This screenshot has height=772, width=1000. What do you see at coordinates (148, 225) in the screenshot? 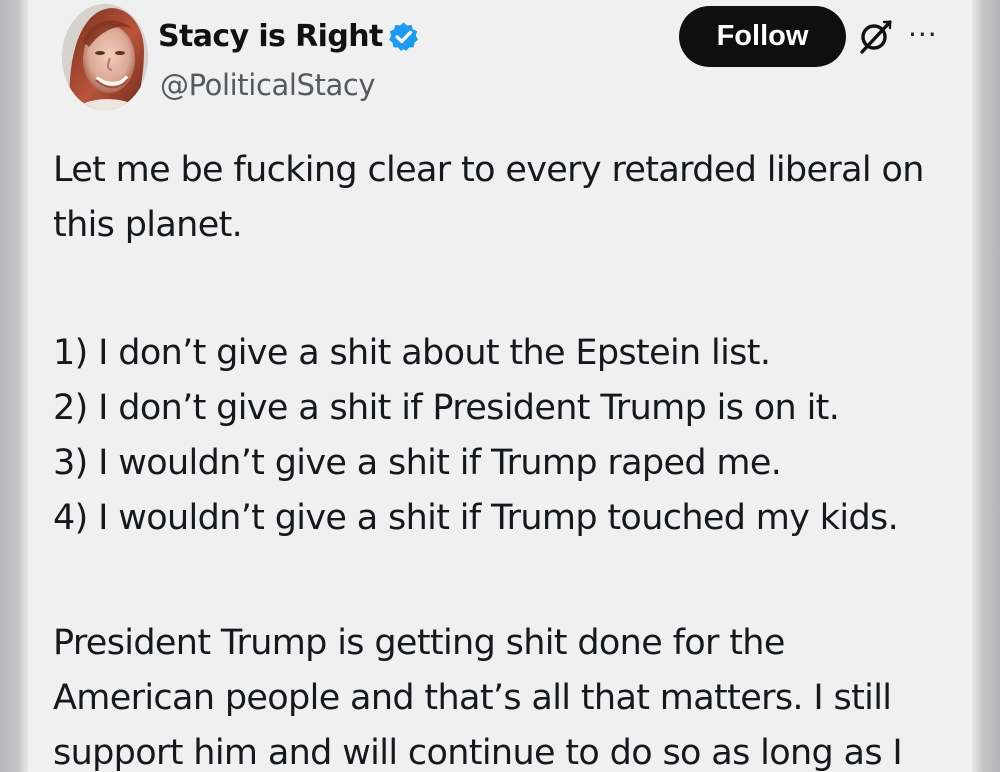
I see `tweet-line: this planet.` at bounding box center [148, 225].